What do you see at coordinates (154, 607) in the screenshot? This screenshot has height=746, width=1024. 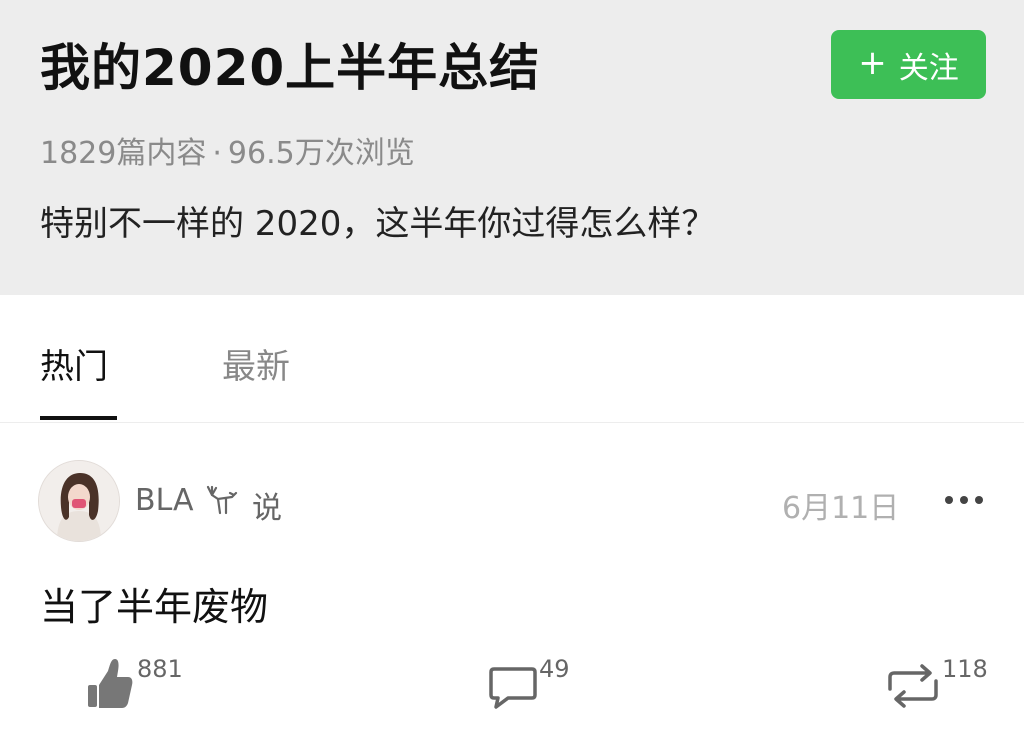 I see `post-text: 当了半年废物` at bounding box center [154, 607].